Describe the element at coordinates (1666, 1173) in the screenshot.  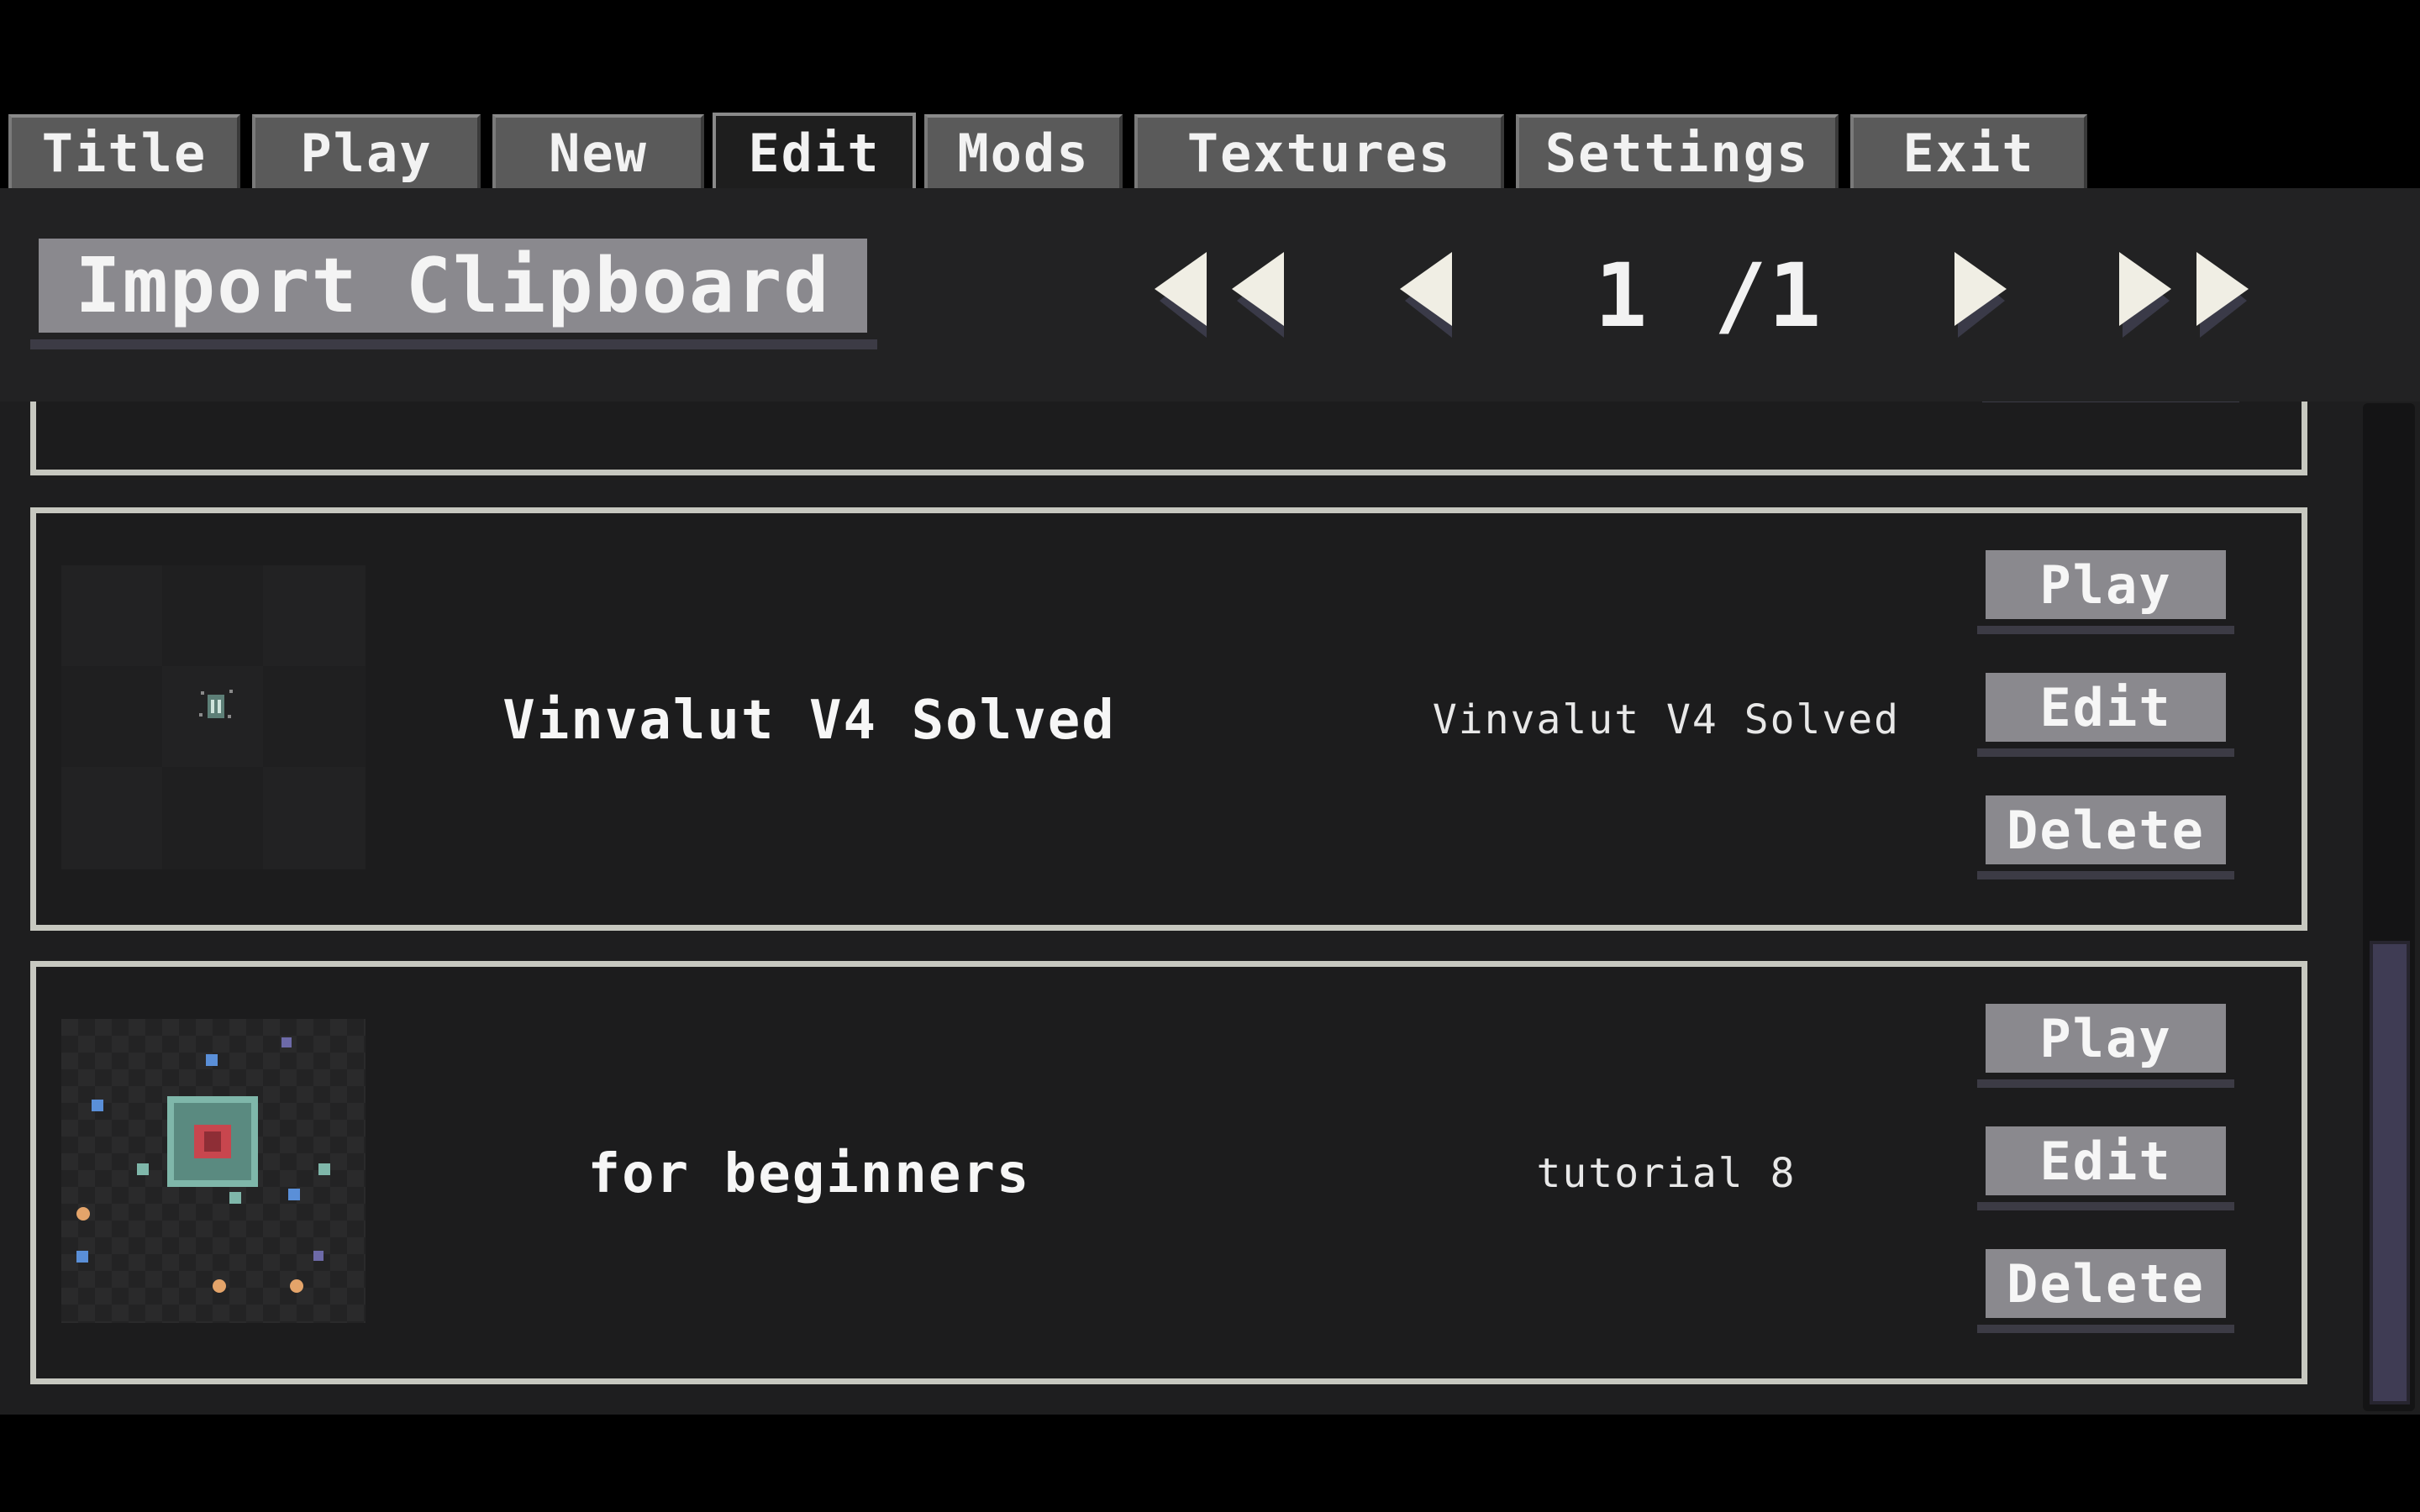
I see `level-description: tutorial 8` at that location.